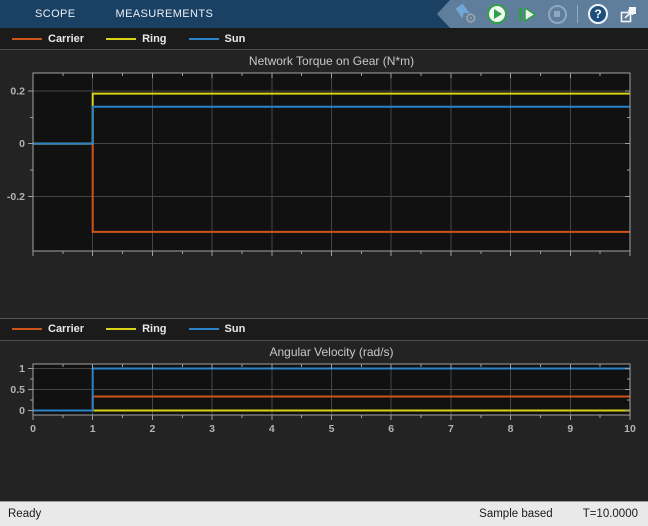 Image resolution: width=648 pixels, height=526 pixels. I want to click on stop-icon, so click(557, 14).